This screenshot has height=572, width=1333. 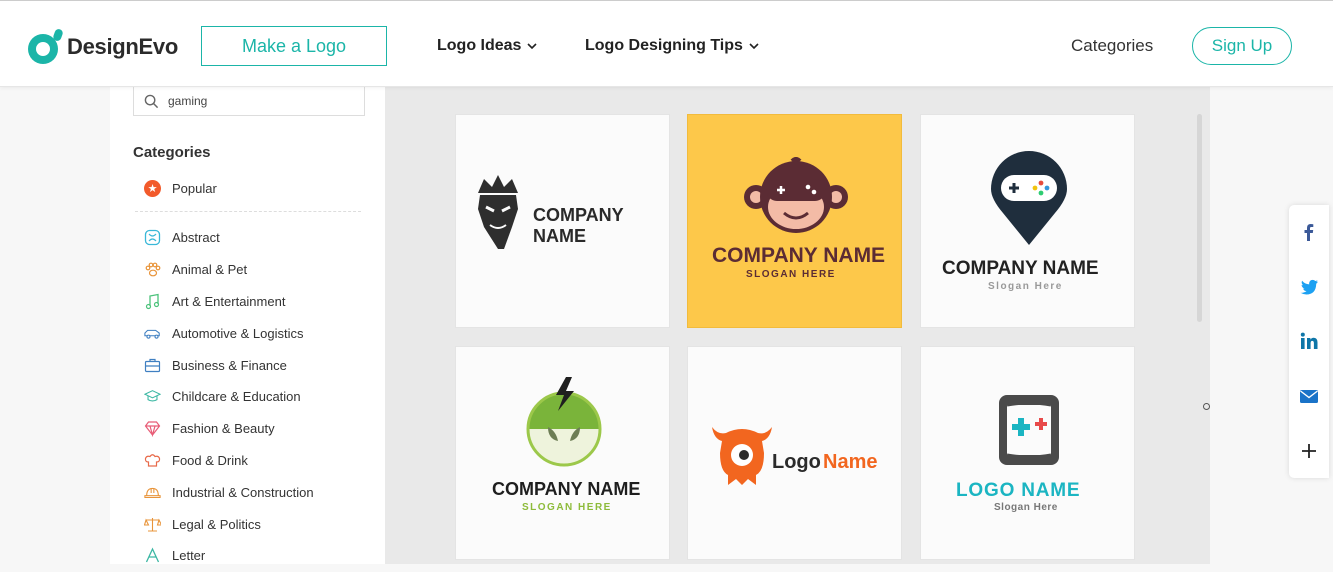 I want to click on facebook-icon, so click(x=1309, y=233).